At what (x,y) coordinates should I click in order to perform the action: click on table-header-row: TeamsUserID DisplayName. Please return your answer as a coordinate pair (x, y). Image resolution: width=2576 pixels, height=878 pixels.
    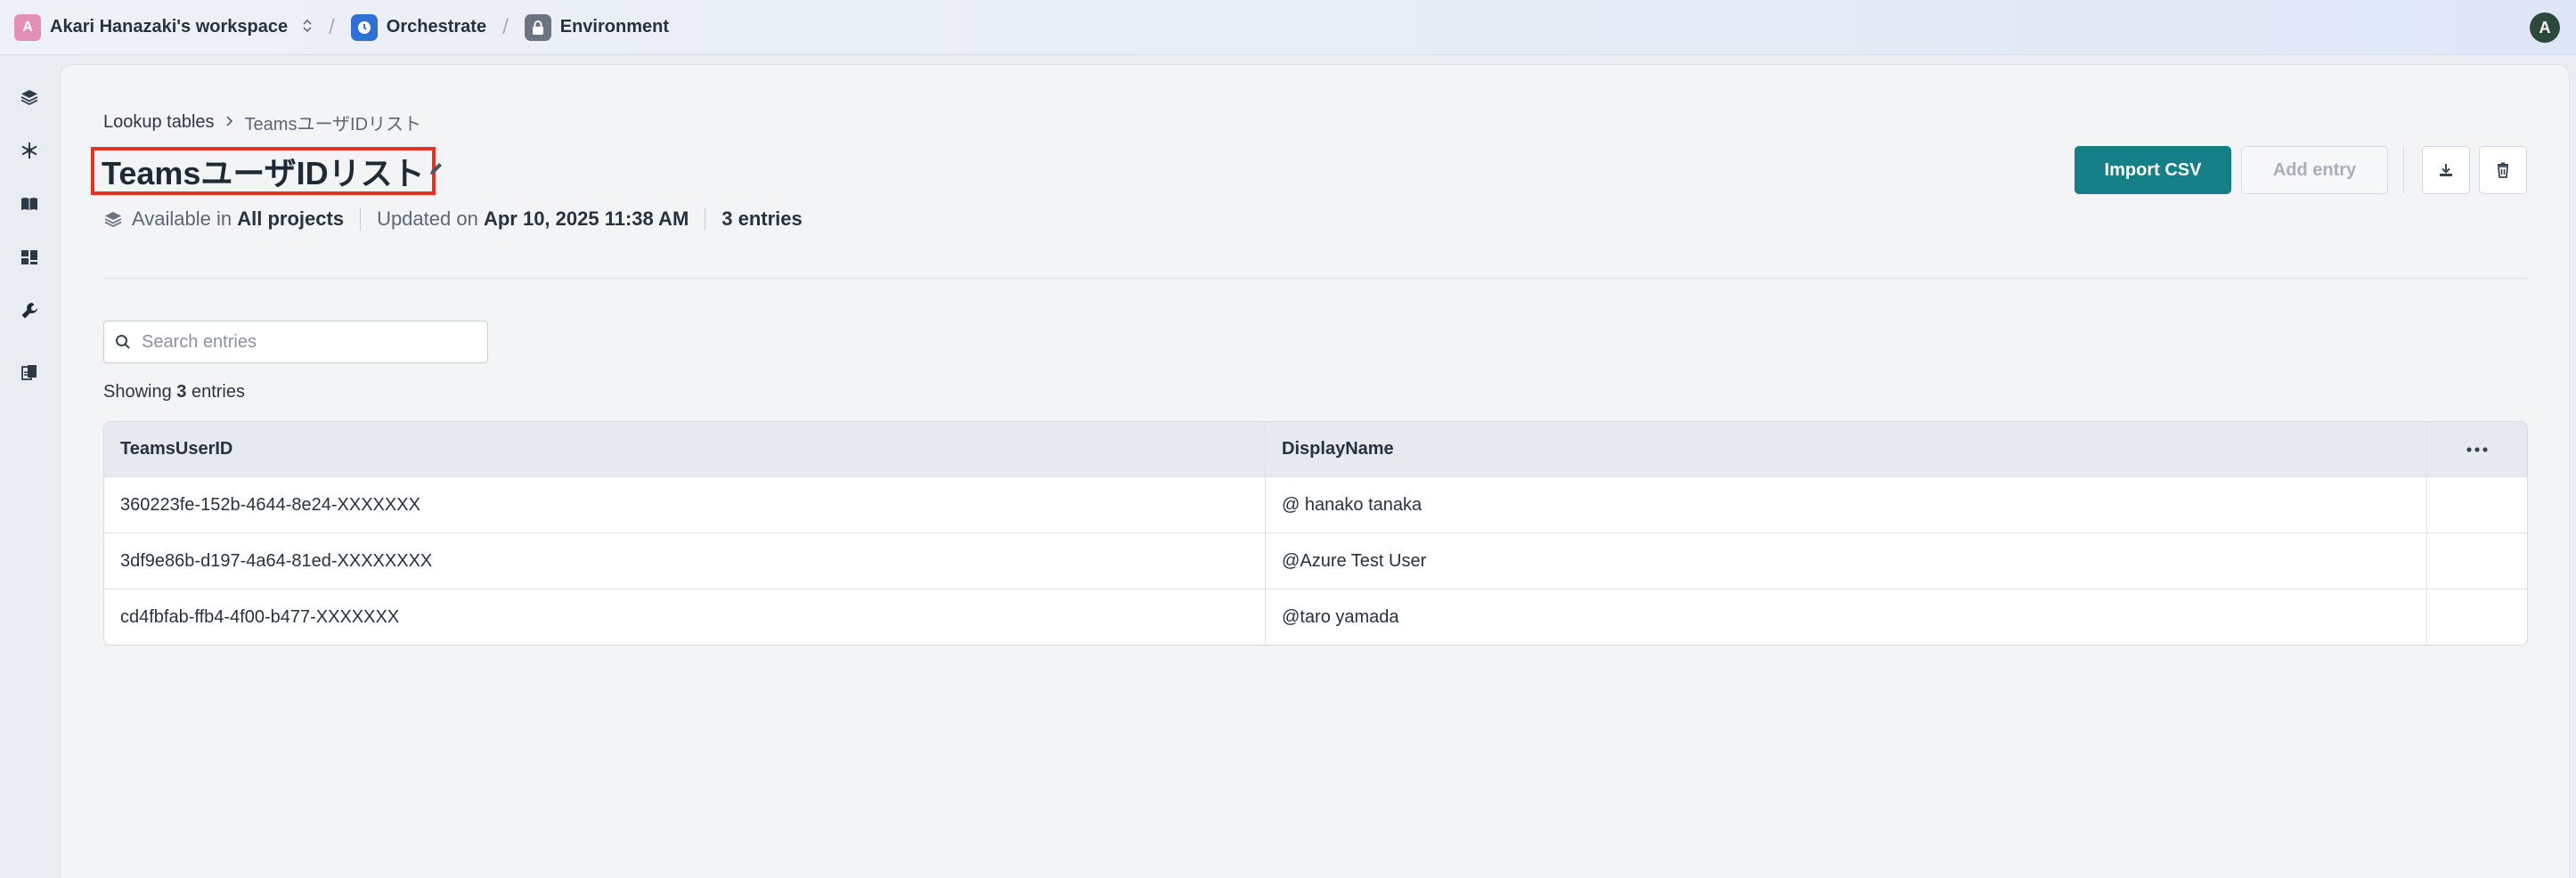
    Looking at the image, I should click on (1315, 450).